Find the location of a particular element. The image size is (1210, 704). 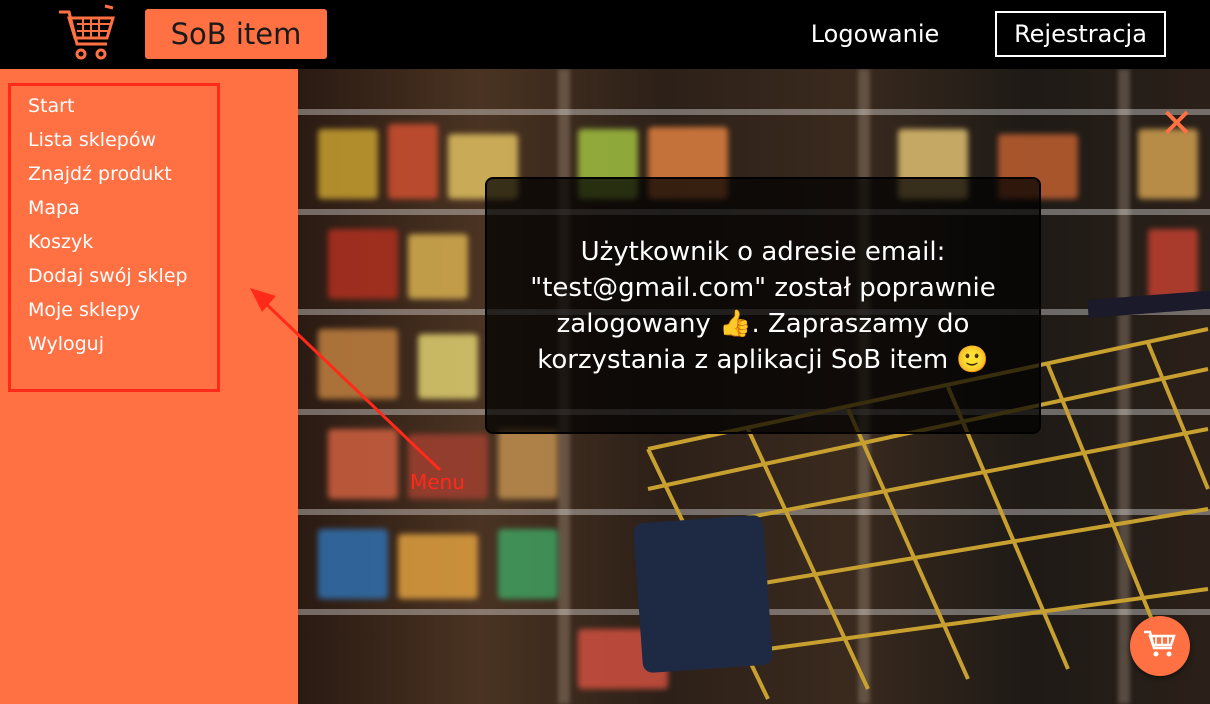

sidebar-item-my-shops: Moje sklepy is located at coordinates (108, 313).